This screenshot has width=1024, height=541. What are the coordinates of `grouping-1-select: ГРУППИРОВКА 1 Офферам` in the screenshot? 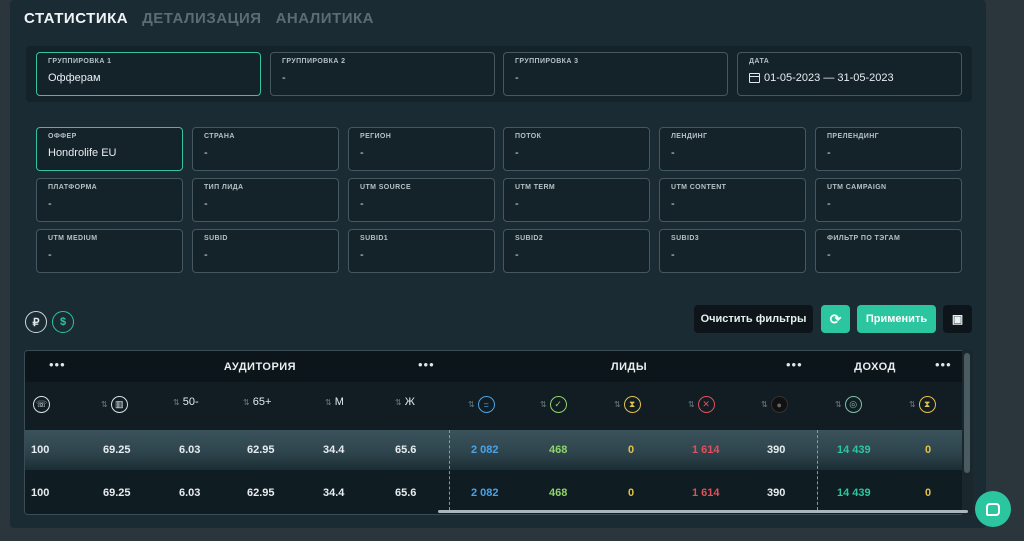 It's located at (148, 74).